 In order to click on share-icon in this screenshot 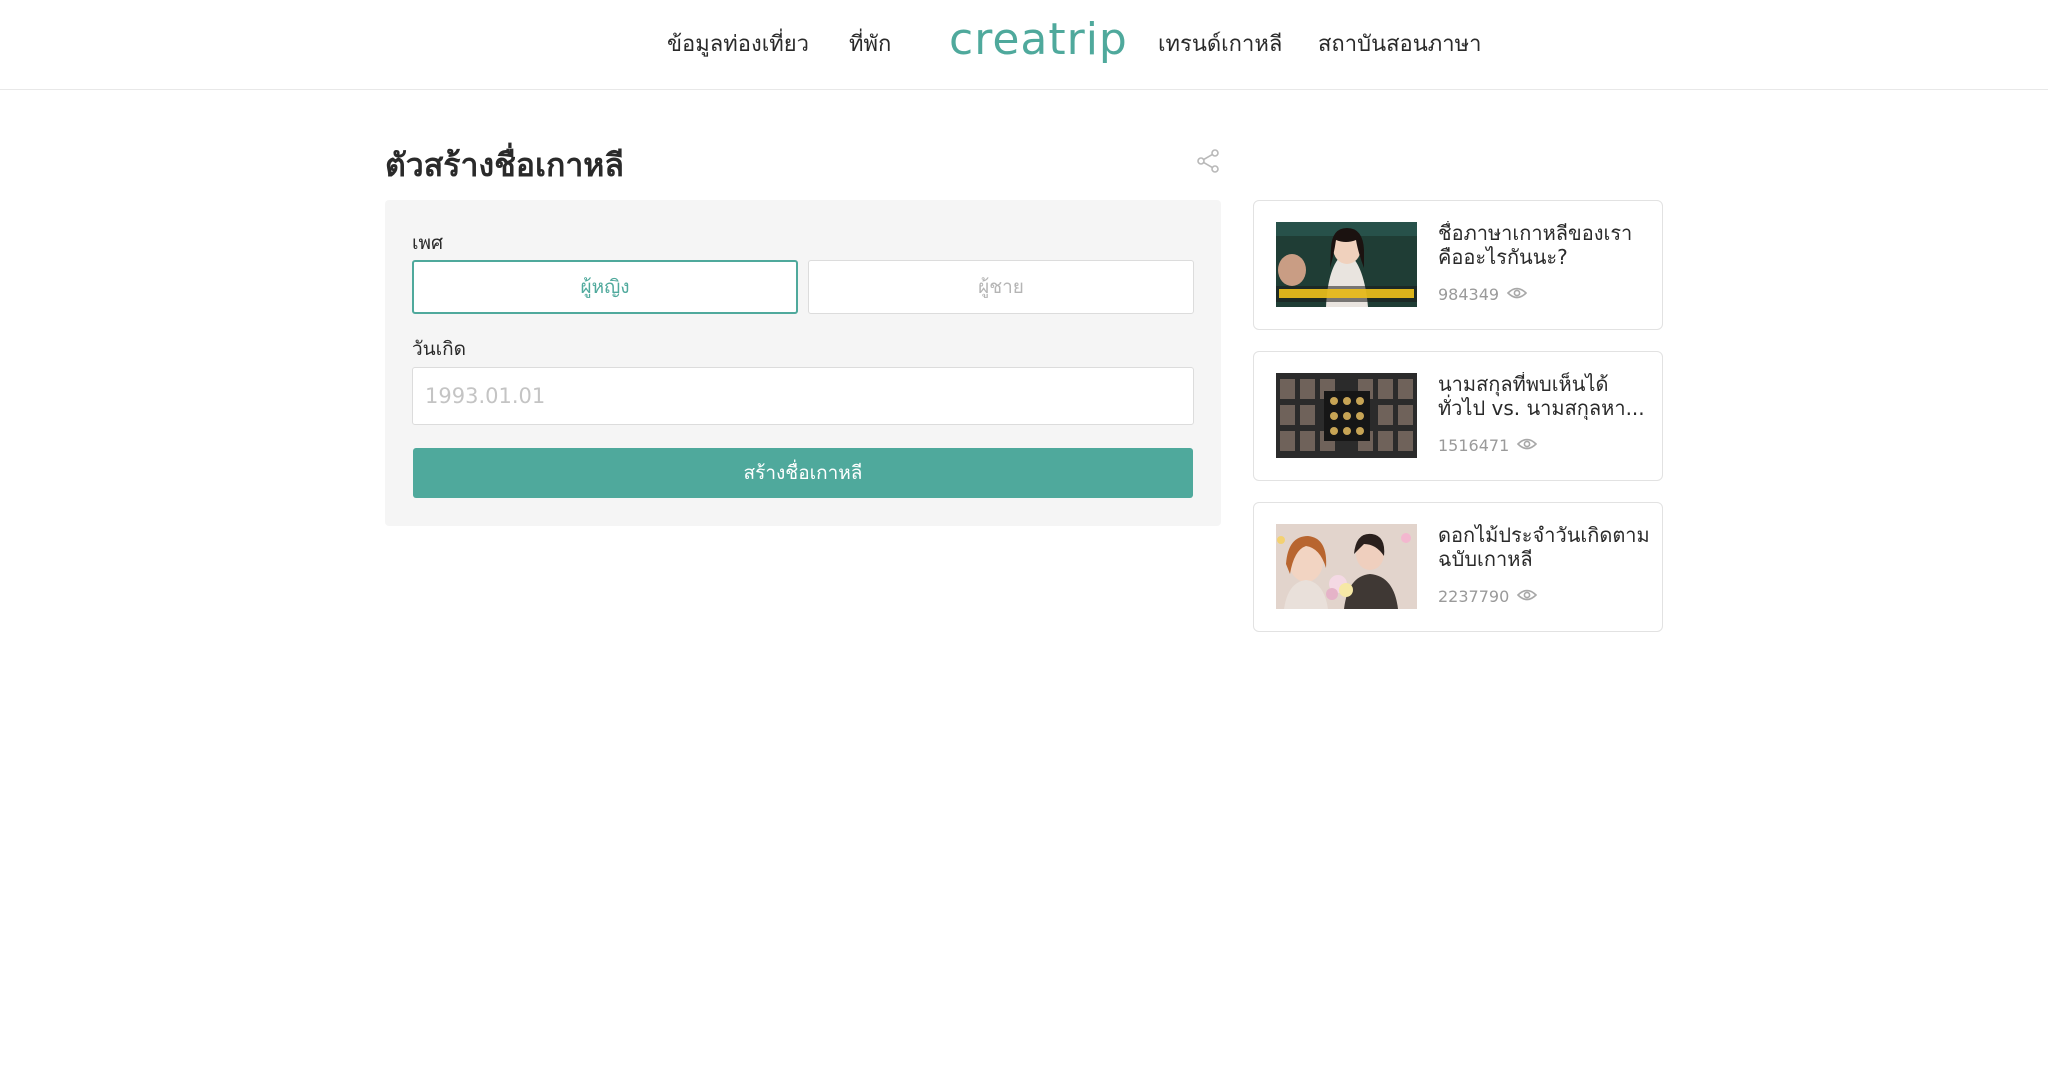, I will do `click(1208, 161)`.